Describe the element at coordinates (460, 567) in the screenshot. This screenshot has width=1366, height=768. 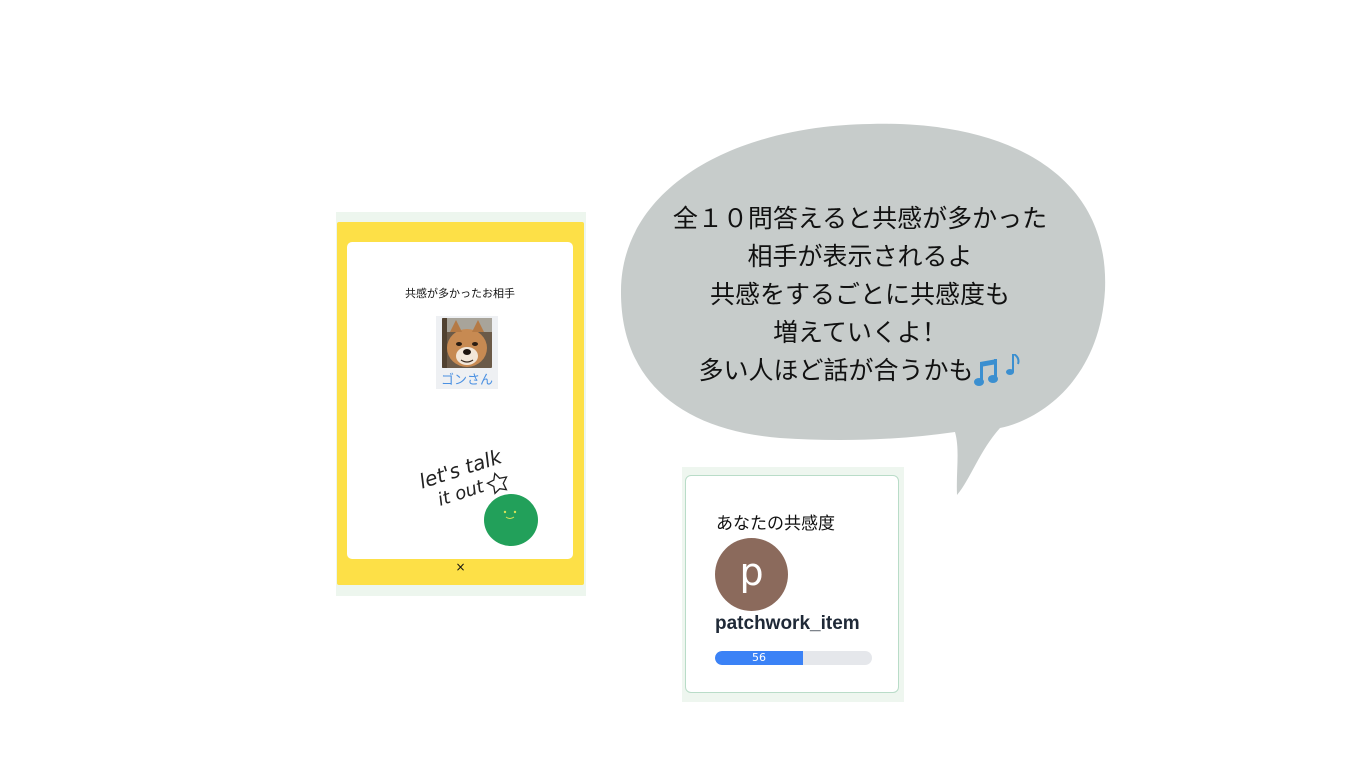
I see `close-button: ×` at that location.